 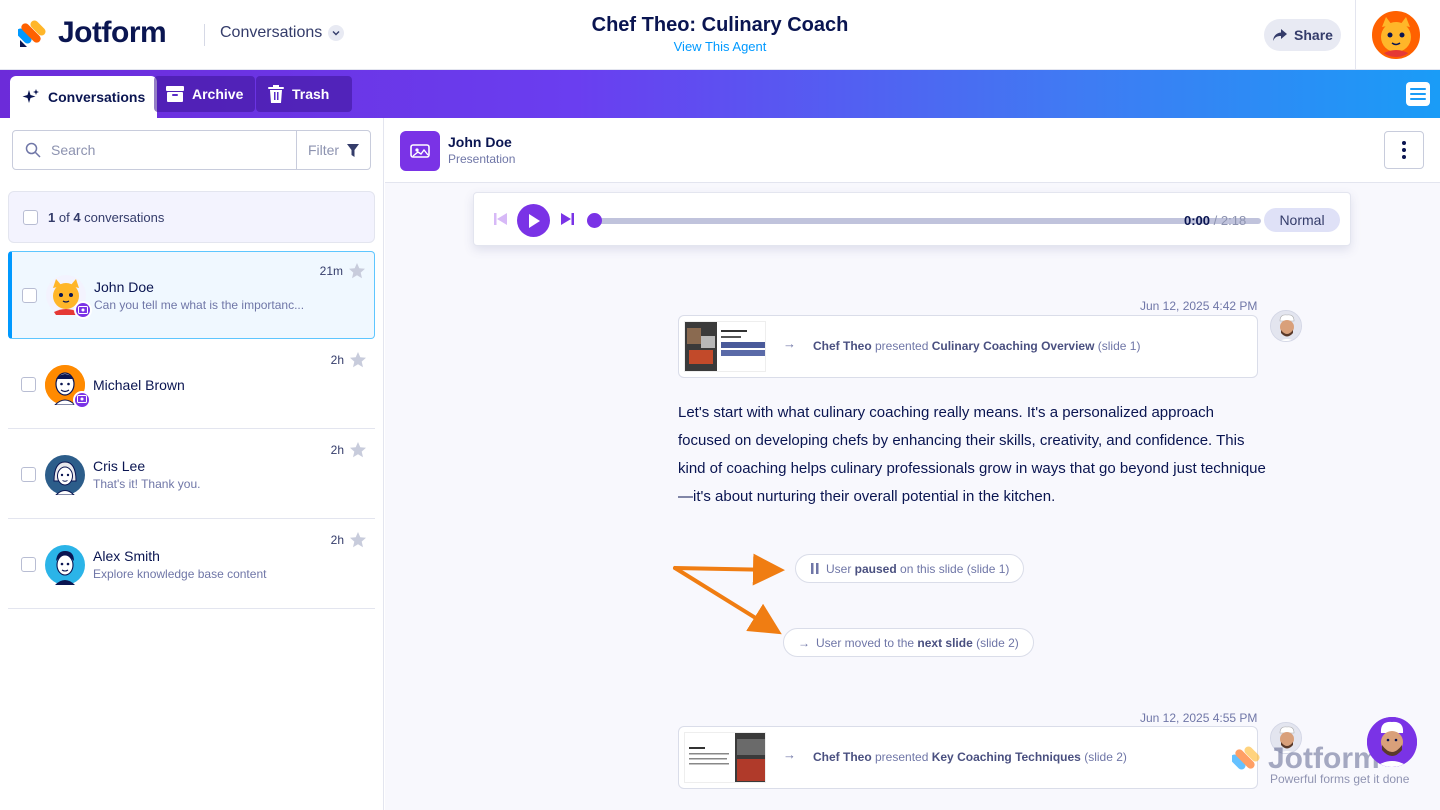 I want to click on view-agent-link: View This Agent, so click(x=720, y=46).